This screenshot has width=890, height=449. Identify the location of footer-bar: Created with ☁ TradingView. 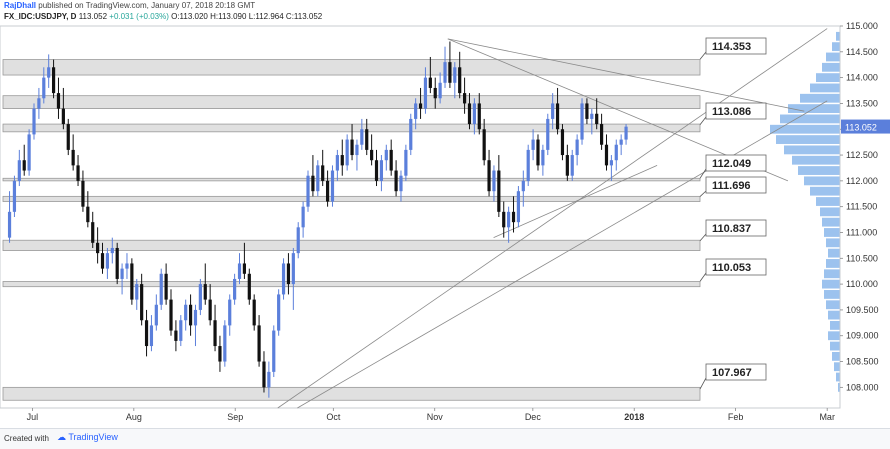
(445, 438).